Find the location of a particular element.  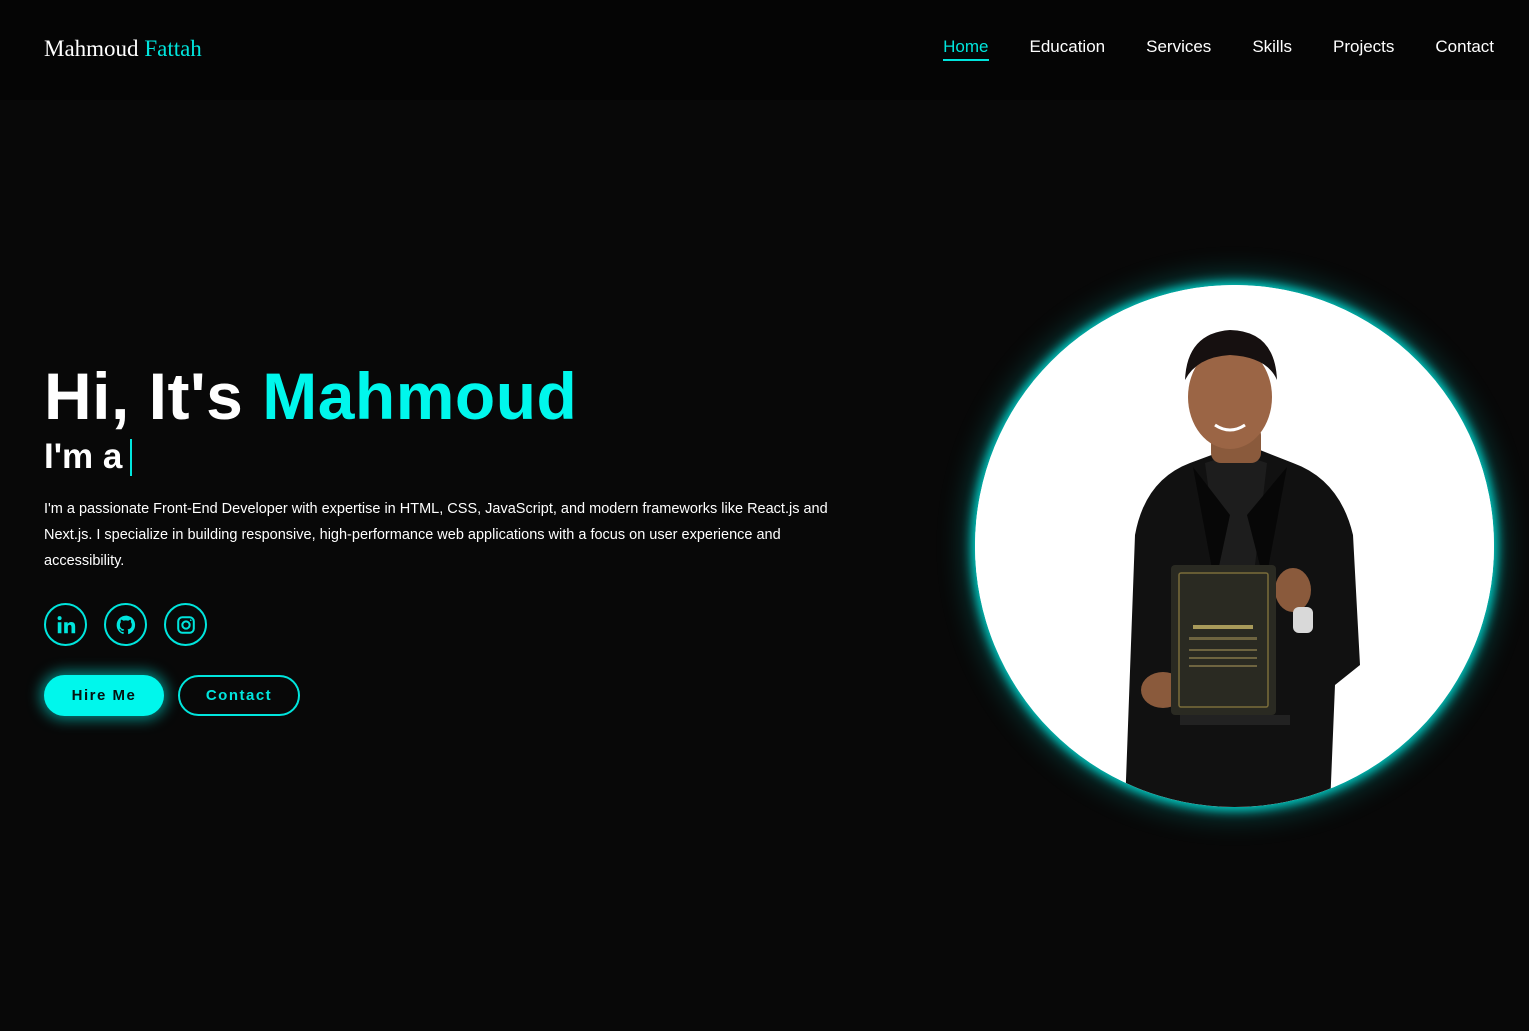

github-link is located at coordinates (125, 624).